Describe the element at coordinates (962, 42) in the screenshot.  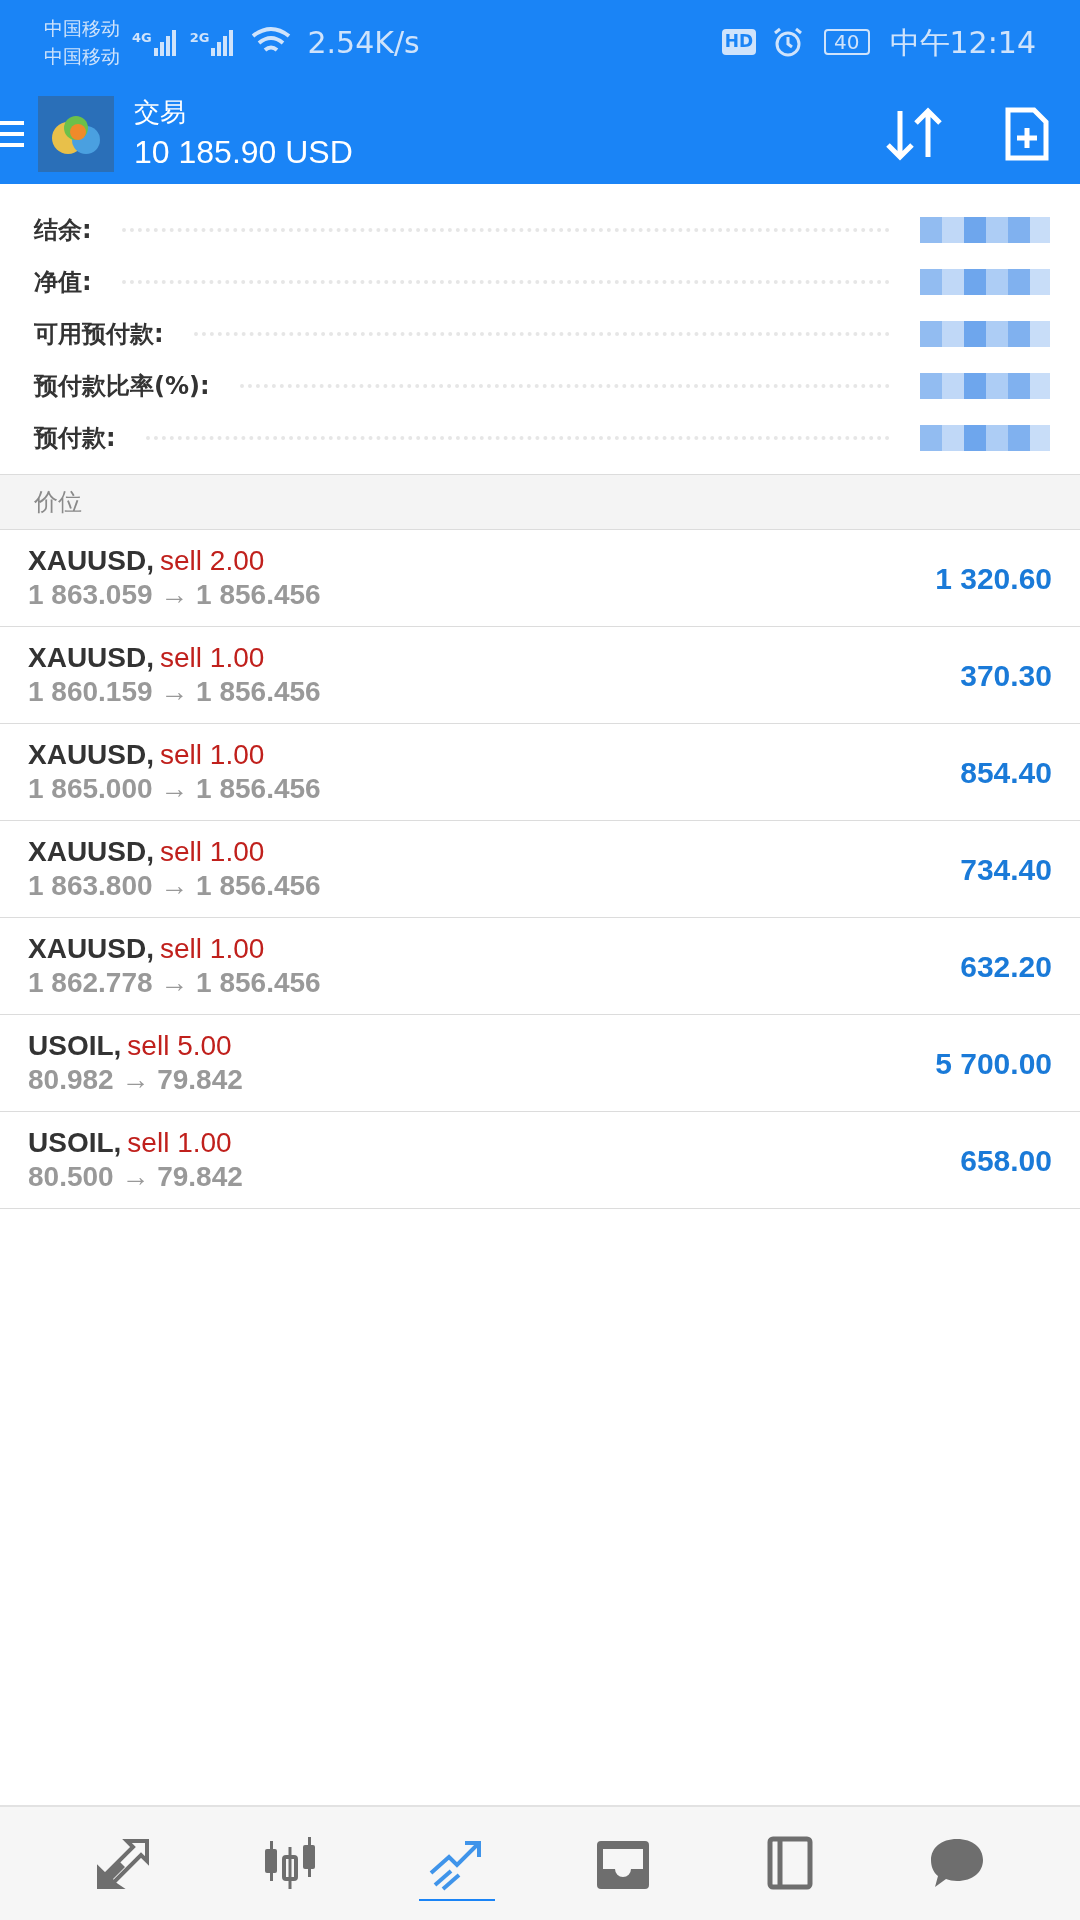
I see `clock: 中午12:14` at that location.